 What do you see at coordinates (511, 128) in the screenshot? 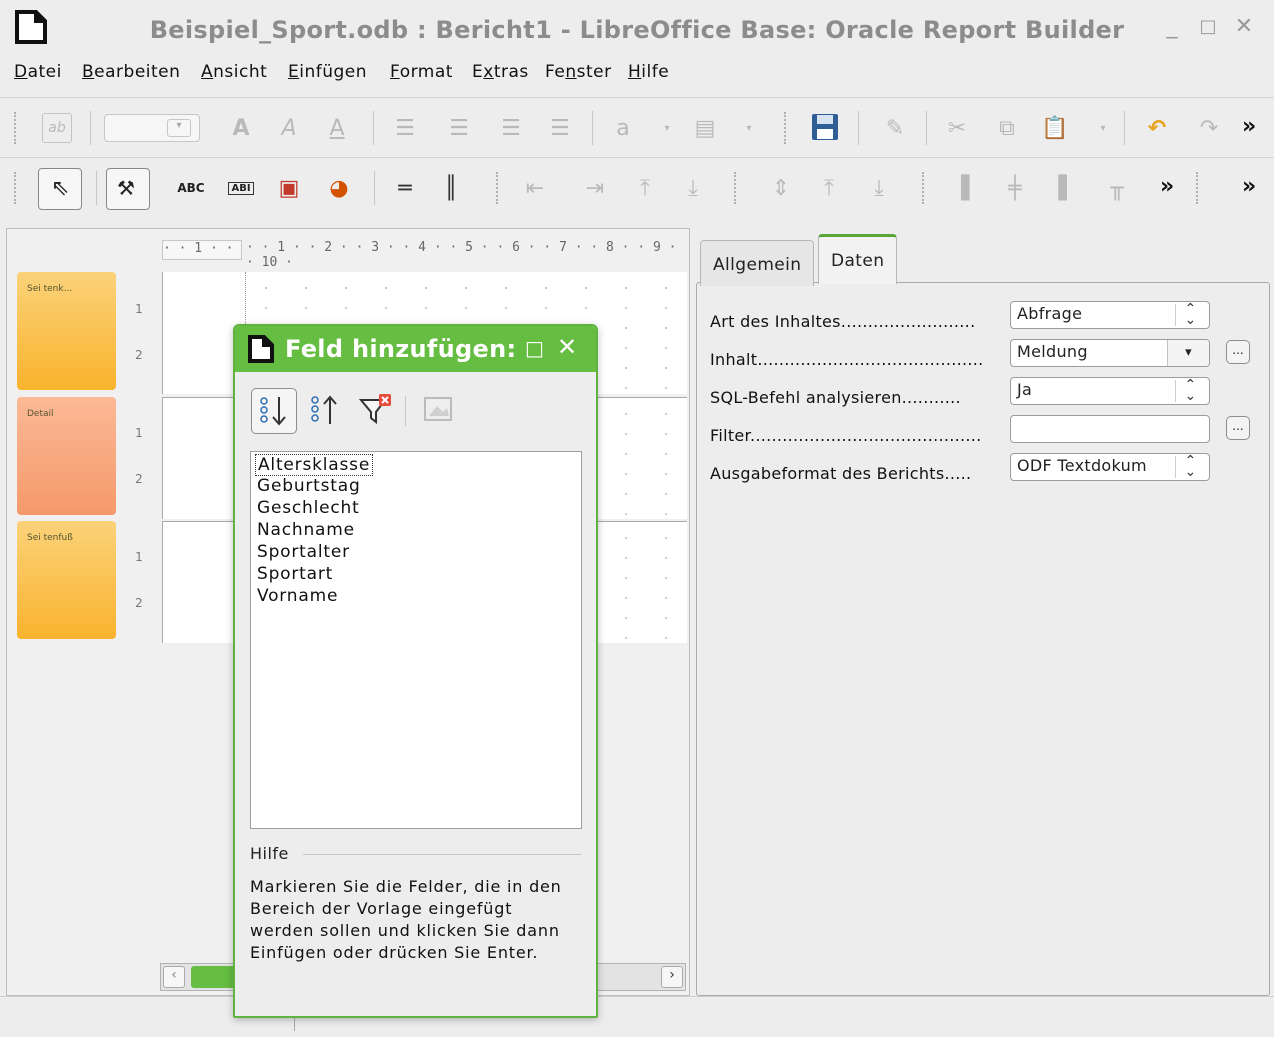
I see `align-right-icon: ☰` at bounding box center [511, 128].